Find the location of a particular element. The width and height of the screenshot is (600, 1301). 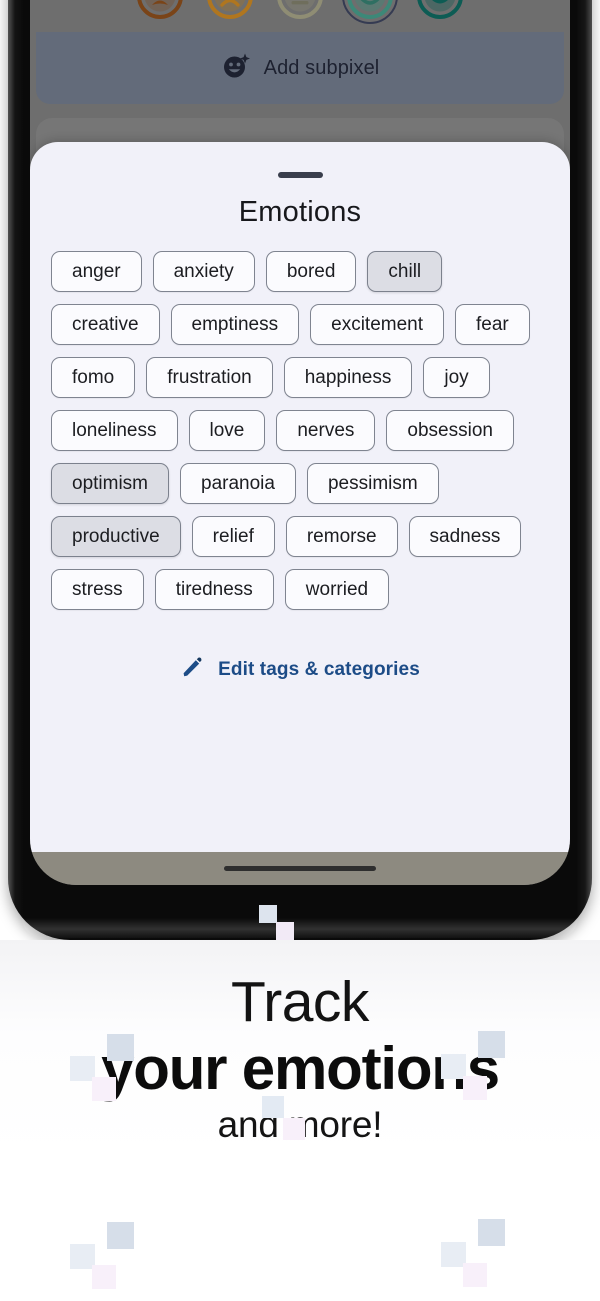

emotion-chip: creative is located at coordinates (105, 324).